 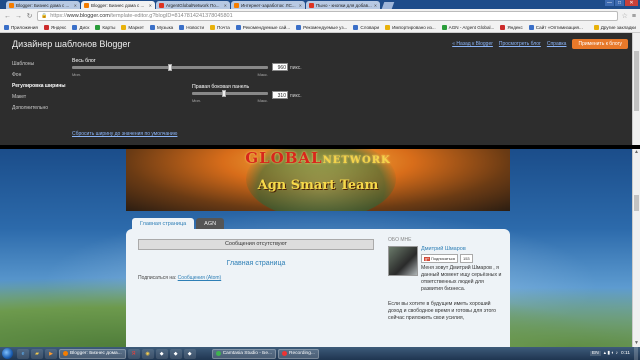 I want to click on internet-explorer-icon: e, so click(x=23, y=353).